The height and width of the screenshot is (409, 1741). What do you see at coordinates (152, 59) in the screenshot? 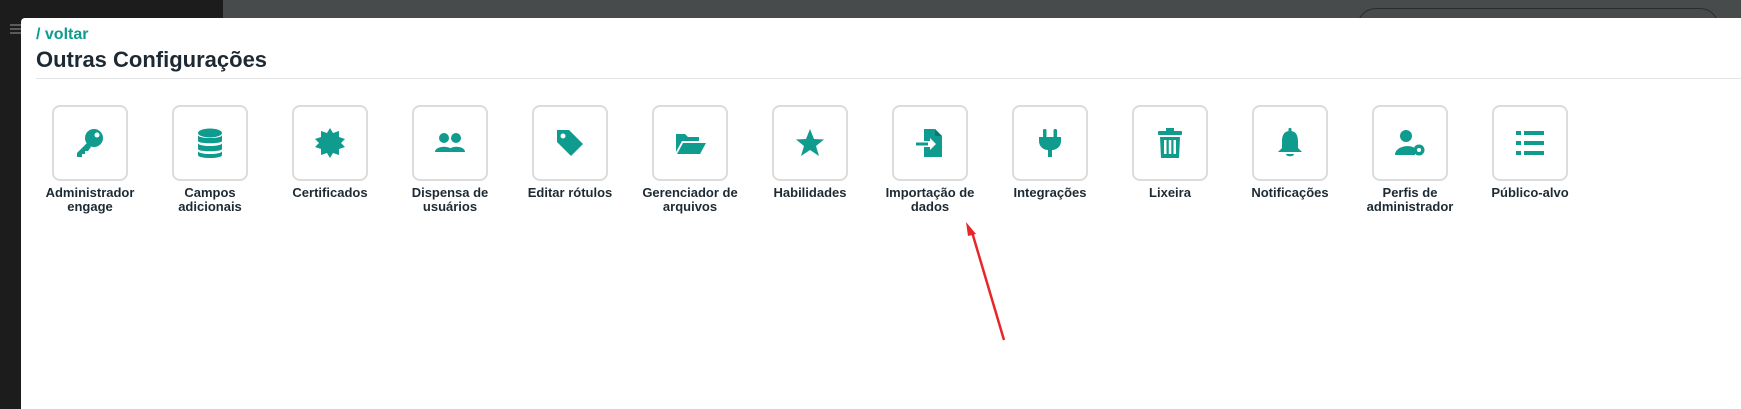
I see `page-title: Outras Configurações` at bounding box center [152, 59].